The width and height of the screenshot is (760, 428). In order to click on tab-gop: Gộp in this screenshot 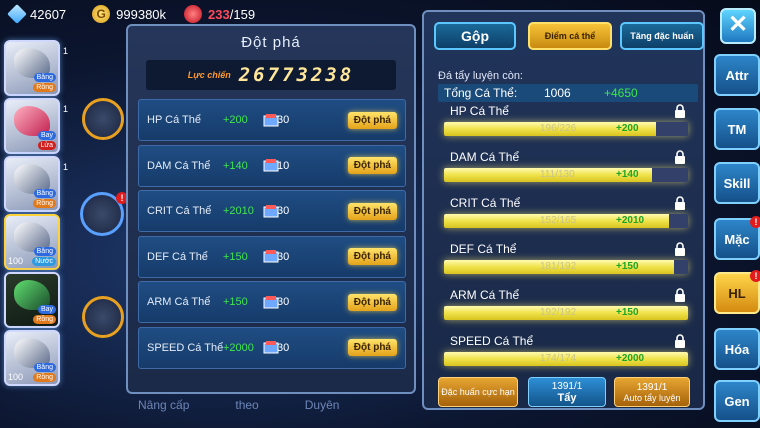, I will do `click(475, 36)`.